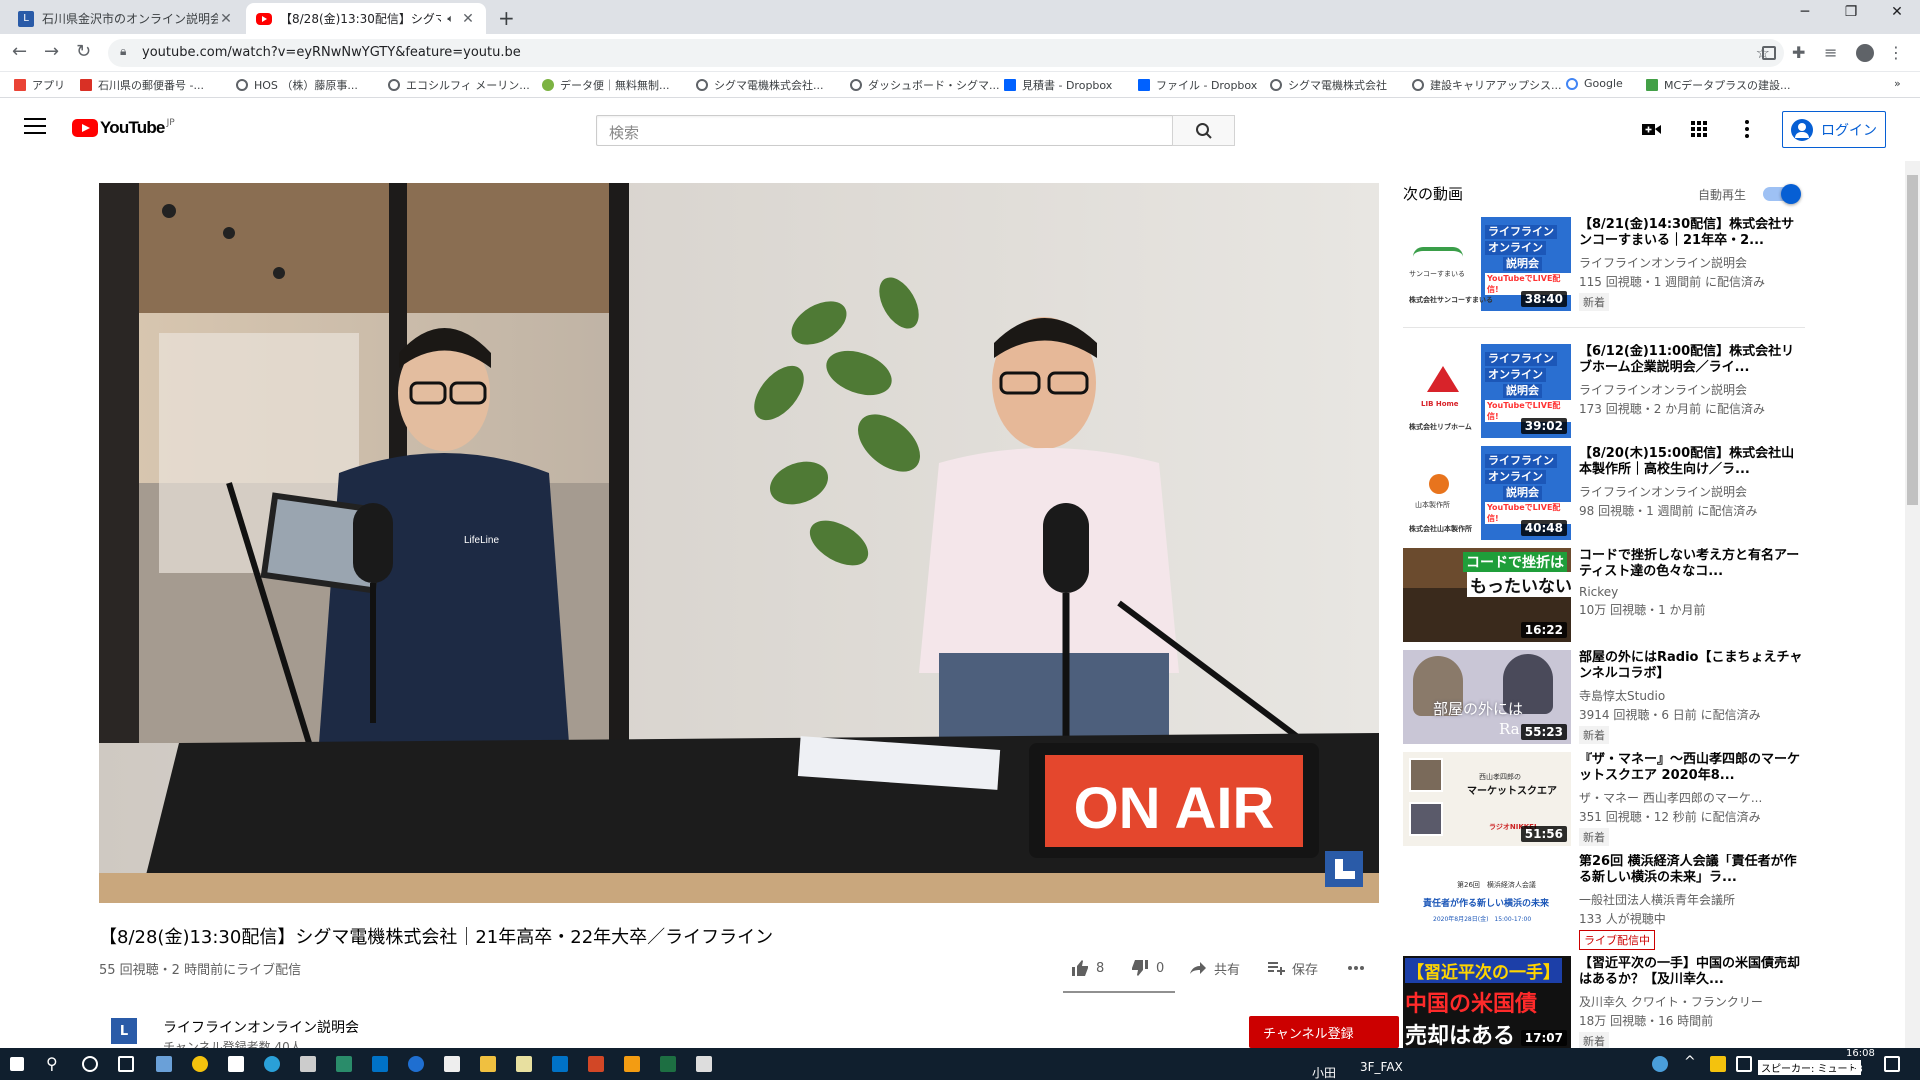 Image resolution: width=1920 pixels, height=1080 pixels. What do you see at coordinates (1782, 194) in the screenshot?
I see `autoplay-toggle` at bounding box center [1782, 194].